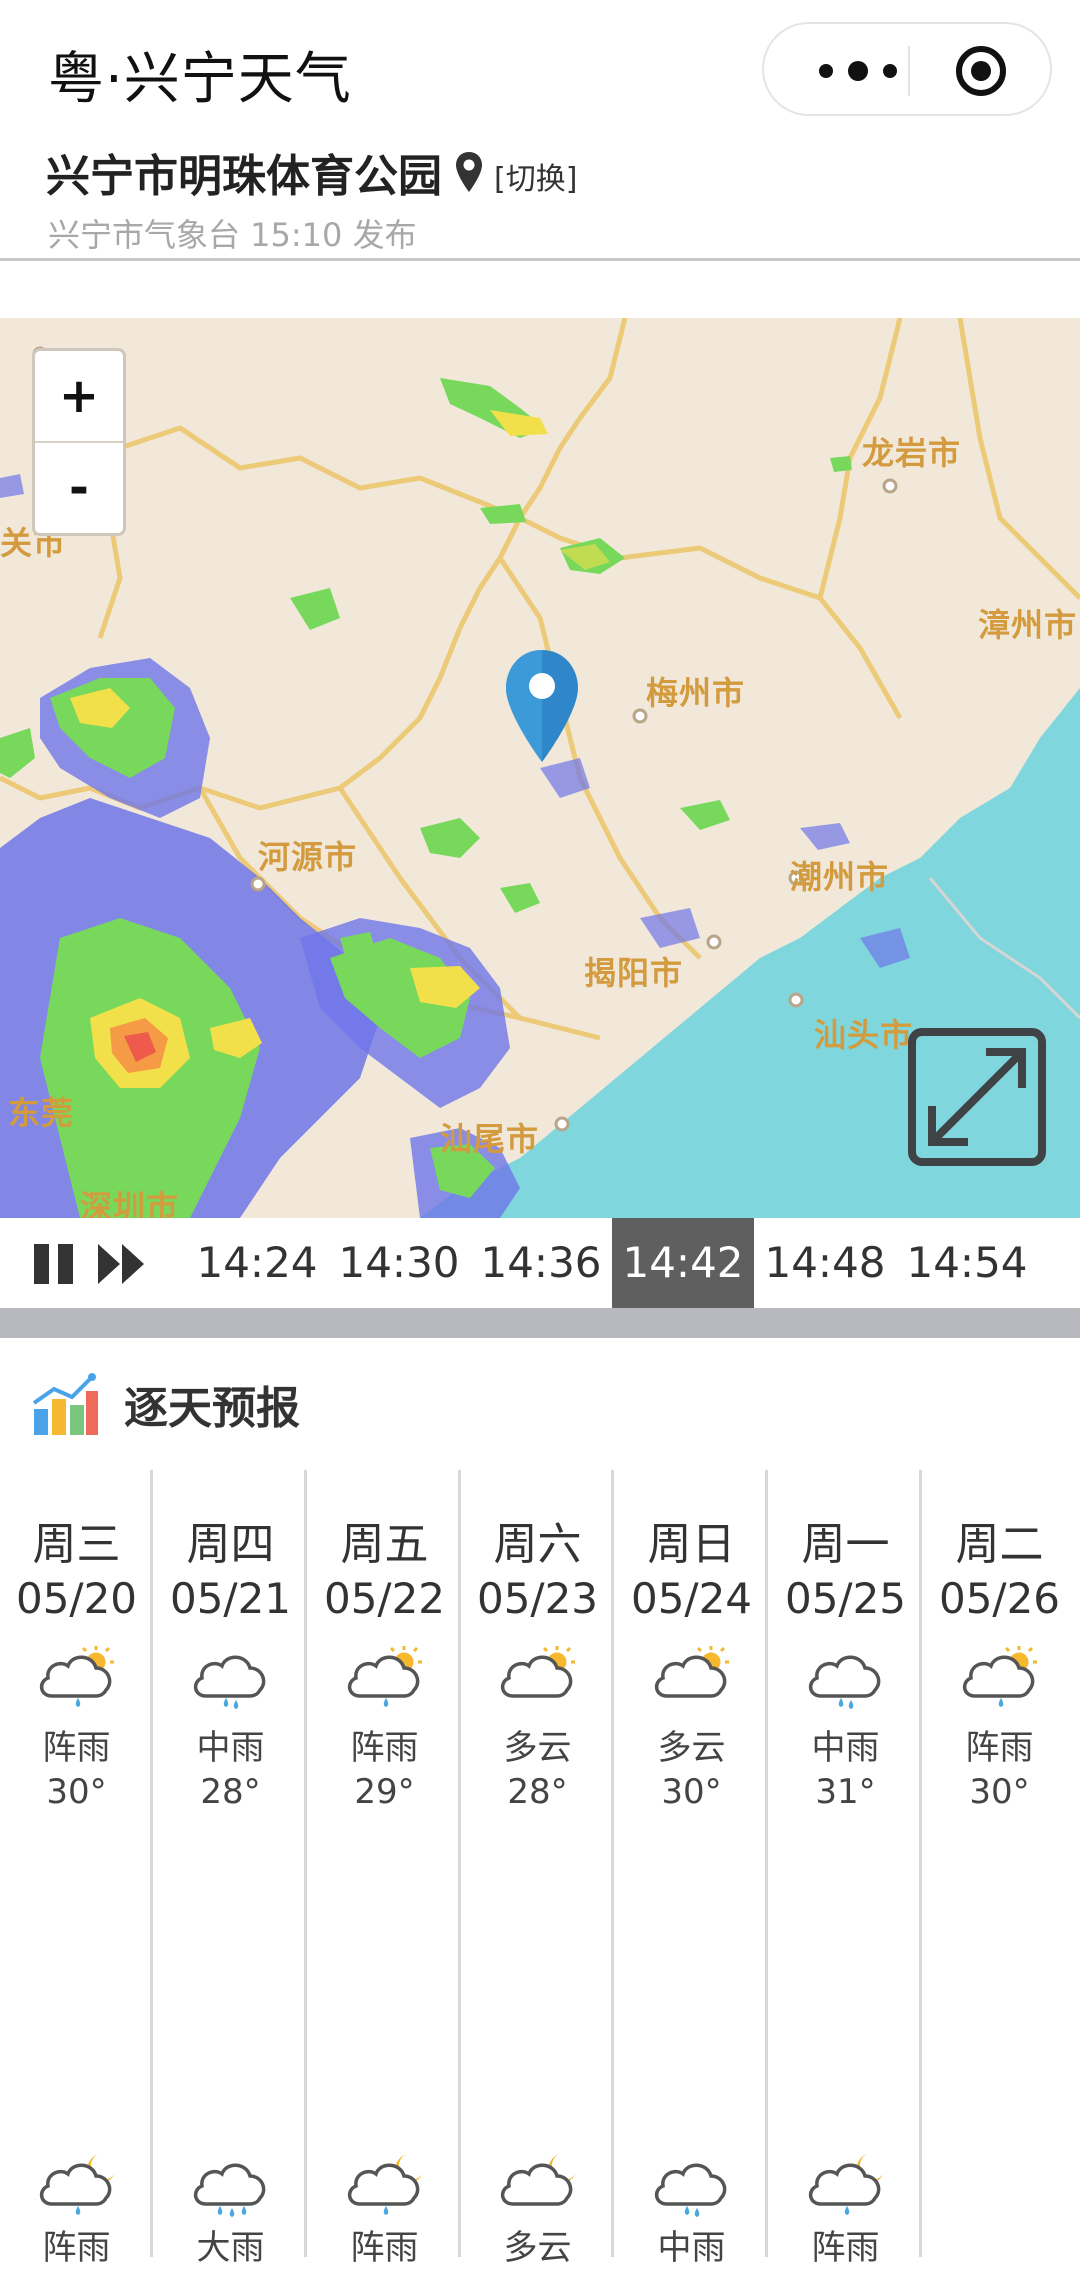  I want to click on timeline-track, so click(540, 1323).